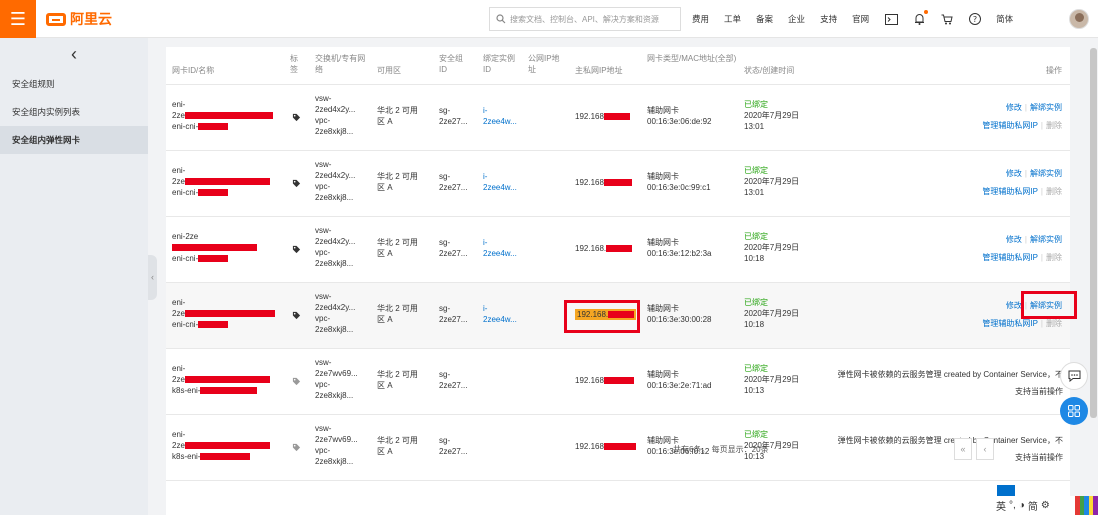 The image size is (1098, 515). Describe the element at coordinates (1086, 505) in the screenshot. I see `color-strip` at that location.